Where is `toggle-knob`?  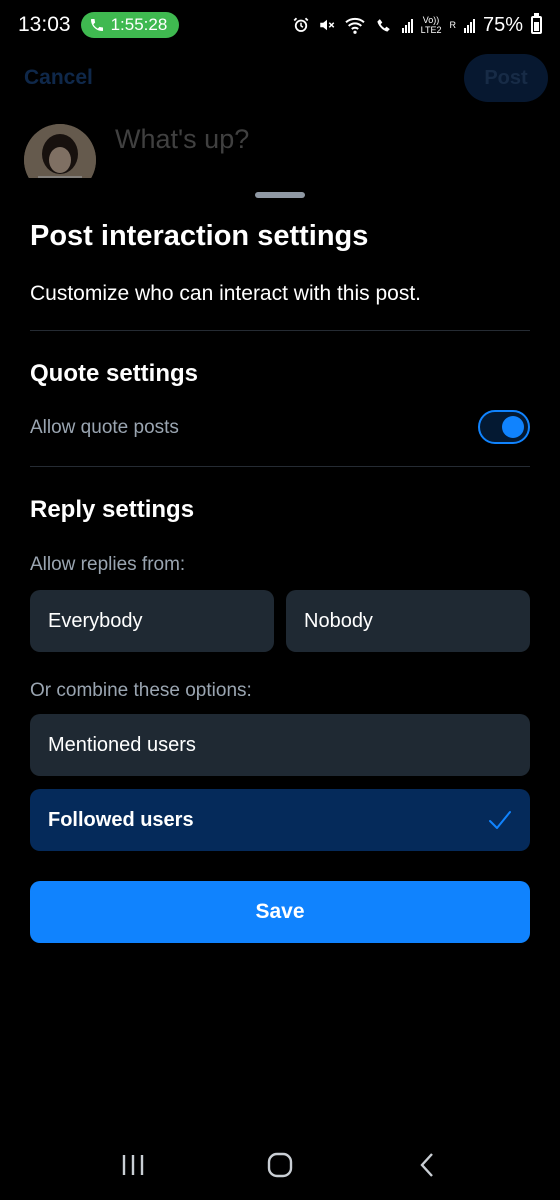 toggle-knob is located at coordinates (513, 427).